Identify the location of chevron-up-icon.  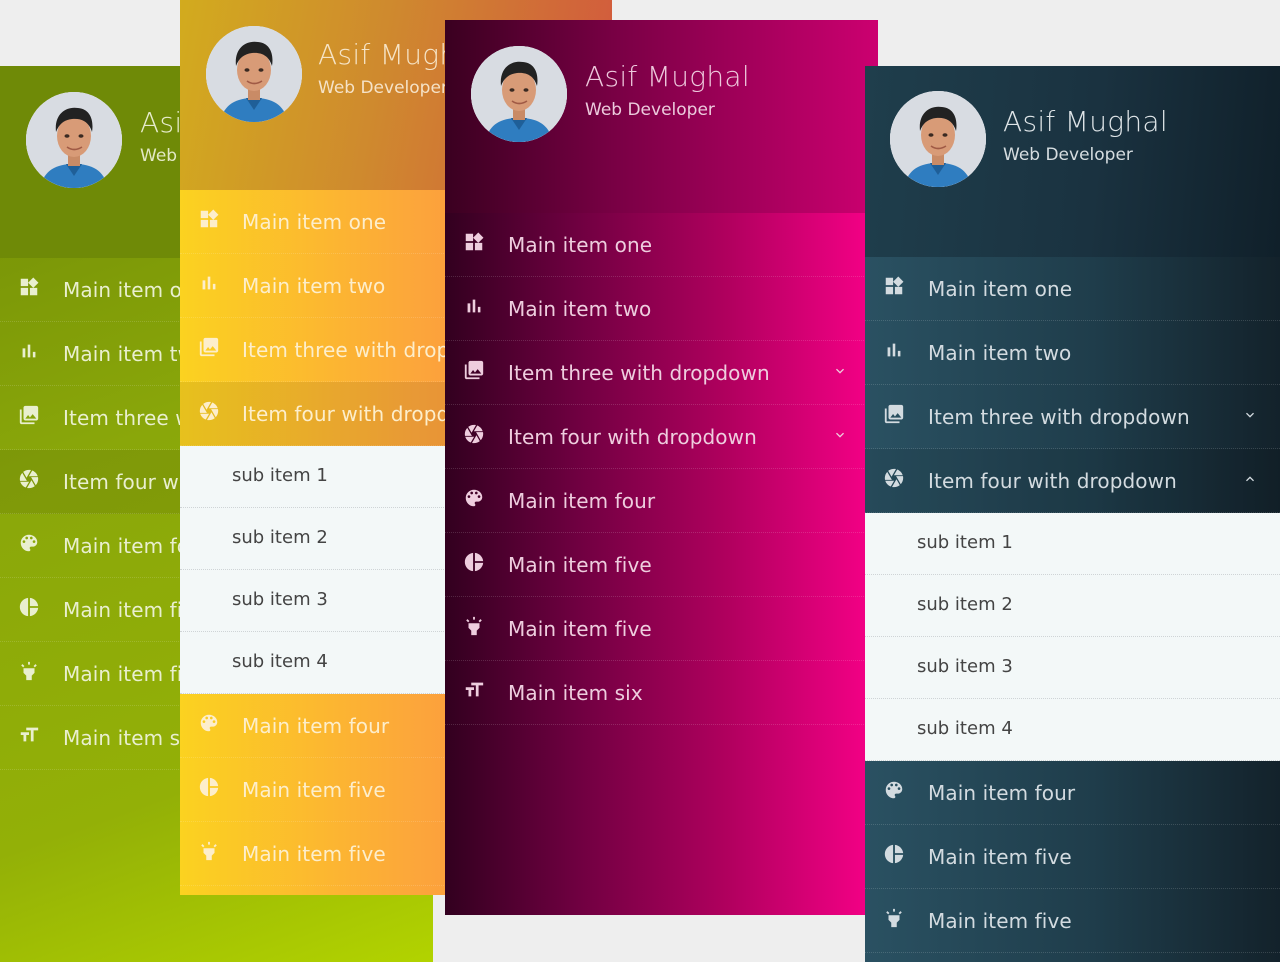
(1250, 479).